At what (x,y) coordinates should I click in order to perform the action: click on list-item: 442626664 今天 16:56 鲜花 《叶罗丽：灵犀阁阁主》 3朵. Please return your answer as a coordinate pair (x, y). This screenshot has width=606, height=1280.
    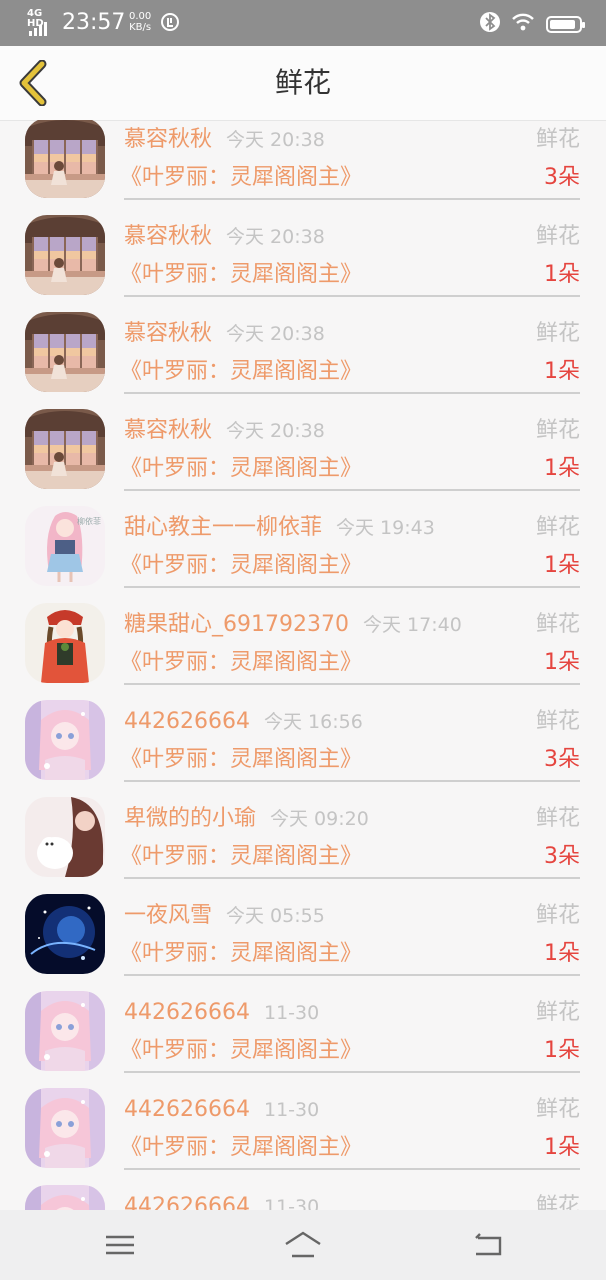
    Looking at the image, I should click on (303, 749).